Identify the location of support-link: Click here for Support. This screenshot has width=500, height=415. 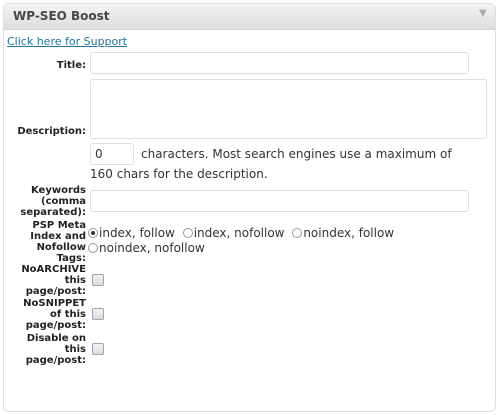
(67, 41).